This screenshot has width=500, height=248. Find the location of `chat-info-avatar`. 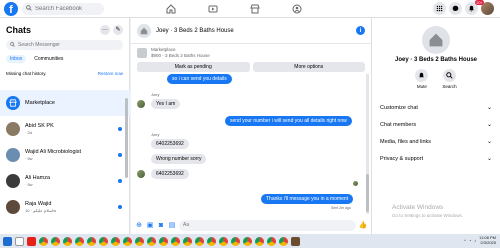

chat-info-avatar is located at coordinates (436, 40).